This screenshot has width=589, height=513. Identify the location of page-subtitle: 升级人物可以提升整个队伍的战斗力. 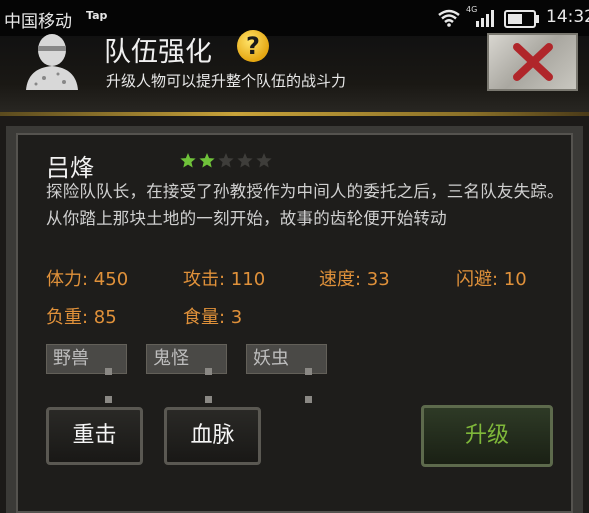
(226, 81).